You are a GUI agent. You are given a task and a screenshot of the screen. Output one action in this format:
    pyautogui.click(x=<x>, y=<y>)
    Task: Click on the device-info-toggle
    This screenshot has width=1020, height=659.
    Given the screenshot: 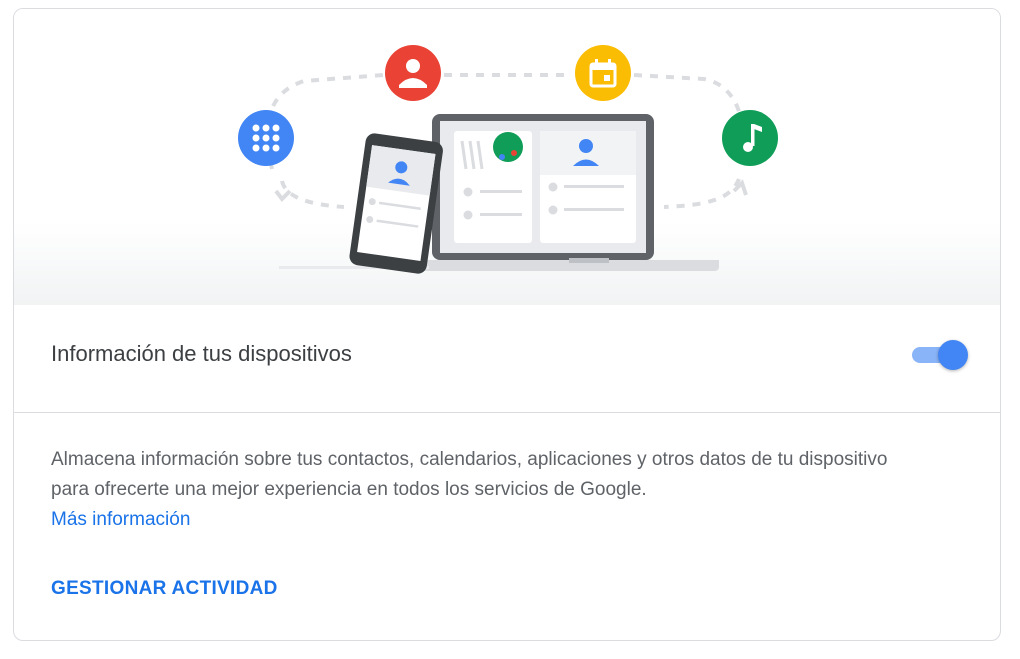 What is the action you would take?
    pyautogui.click(x=941, y=355)
    